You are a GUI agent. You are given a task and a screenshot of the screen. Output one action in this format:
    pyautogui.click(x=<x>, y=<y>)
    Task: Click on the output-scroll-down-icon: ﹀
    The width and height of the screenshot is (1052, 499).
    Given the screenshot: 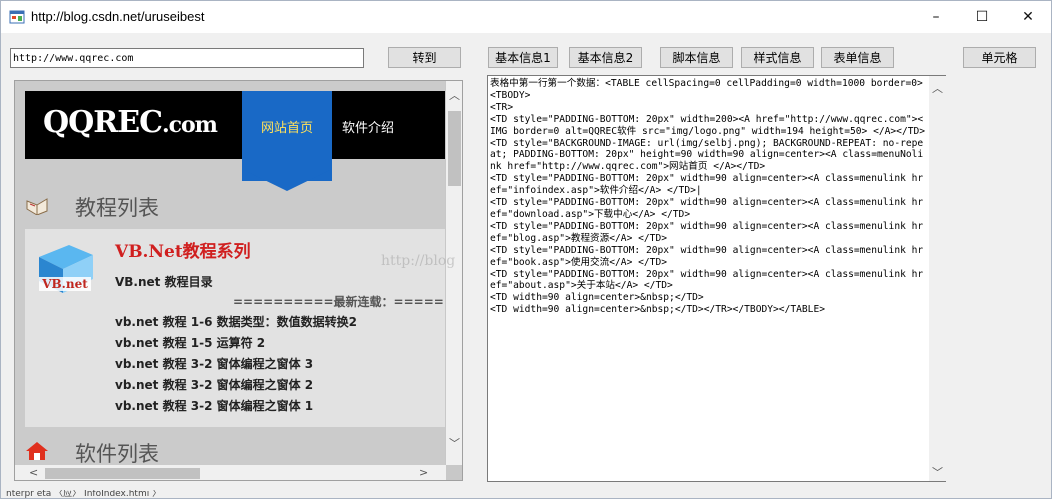 What is the action you would take?
    pyautogui.click(x=937, y=472)
    